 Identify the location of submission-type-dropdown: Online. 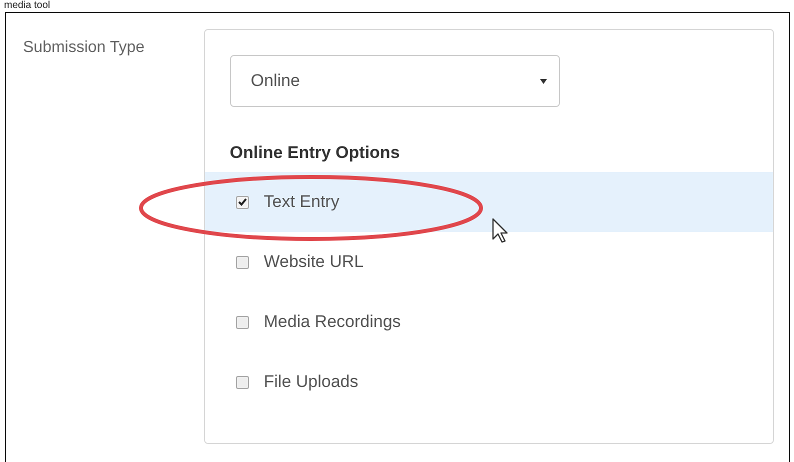
(395, 81).